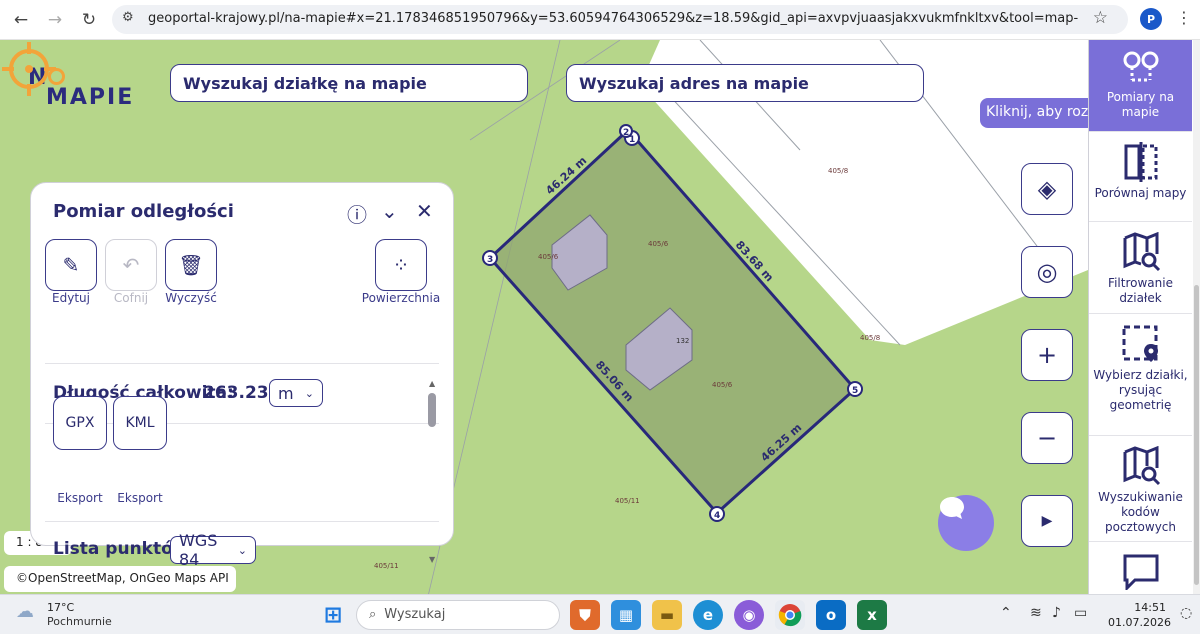  Describe the element at coordinates (401, 265) in the screenshot. I see `area-button: ⁘` at that location.